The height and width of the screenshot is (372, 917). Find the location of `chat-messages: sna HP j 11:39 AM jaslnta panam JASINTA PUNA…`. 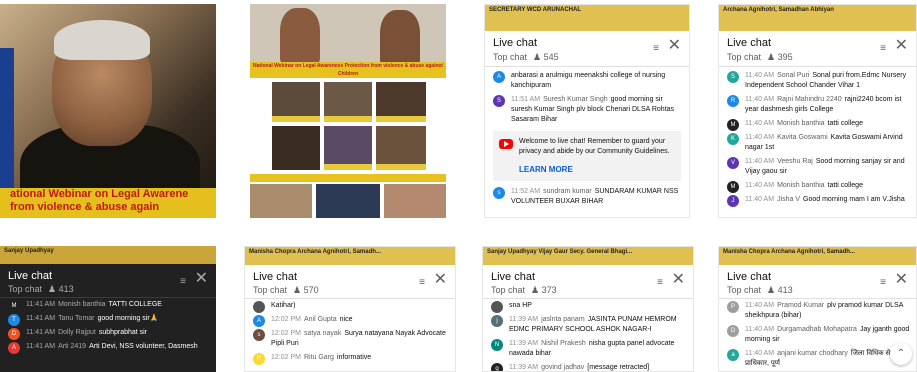

chat-messages: sna HP j 11:39 AM jaslnta panam JASINTA PUNA… is located at coordinates (588, 335).